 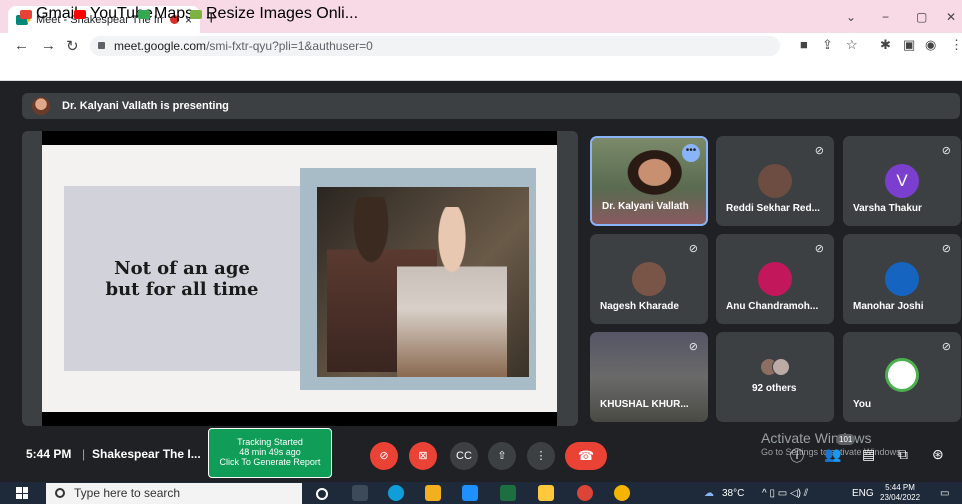 I want to click on taskbar-clock: 5:44 PM 23/04/2022, so click(x=900, y=493).